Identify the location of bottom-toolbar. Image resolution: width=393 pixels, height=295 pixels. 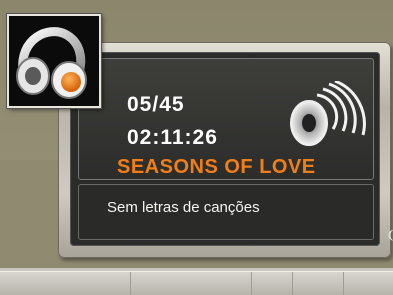
(196, 283).